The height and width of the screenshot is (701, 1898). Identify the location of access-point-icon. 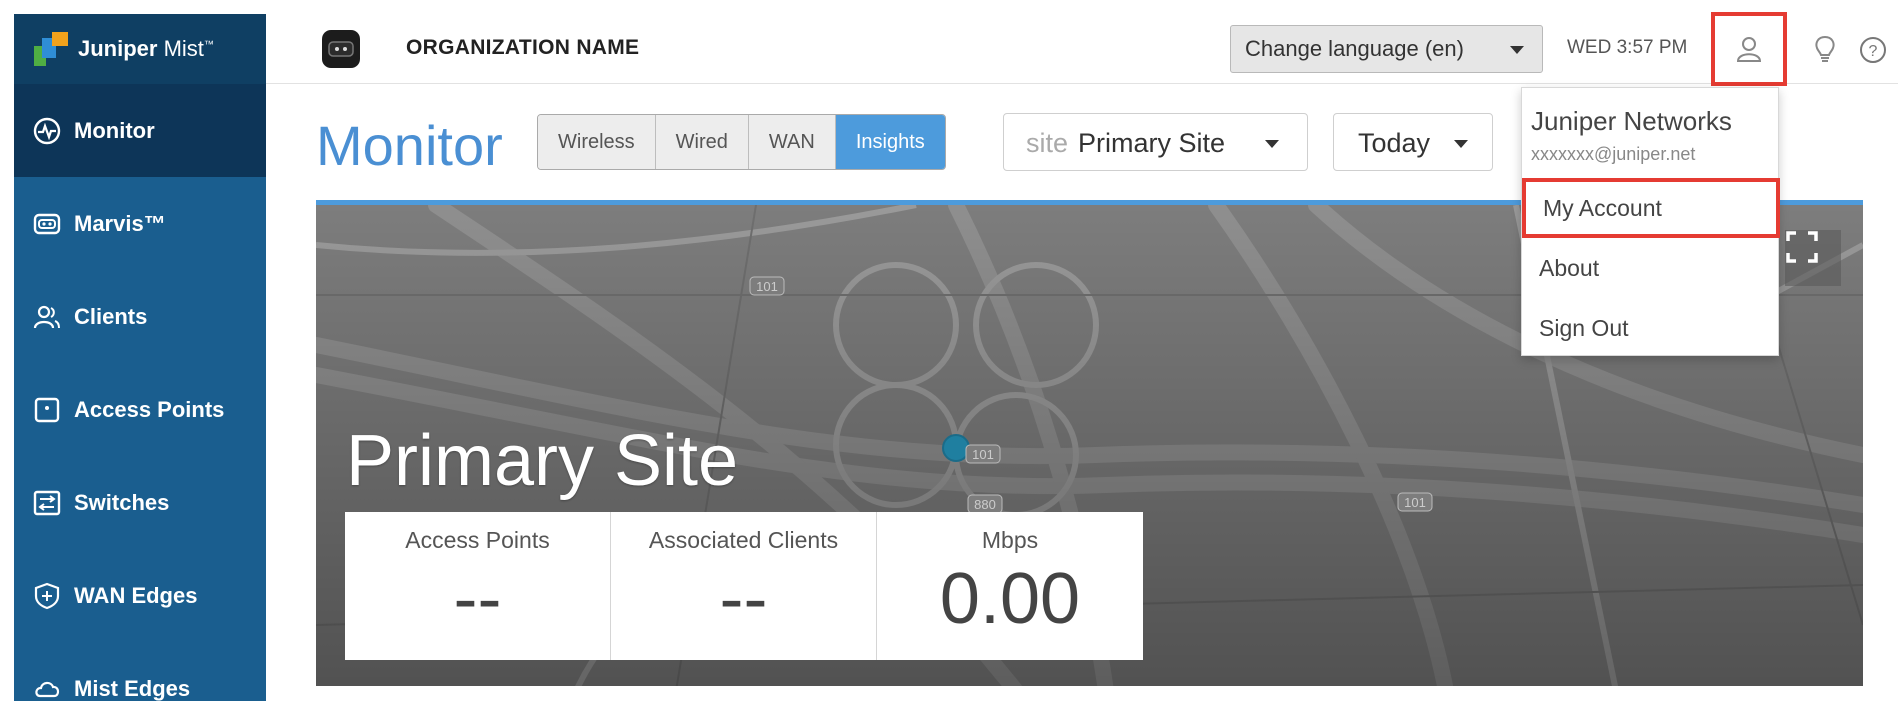
(47, 410).